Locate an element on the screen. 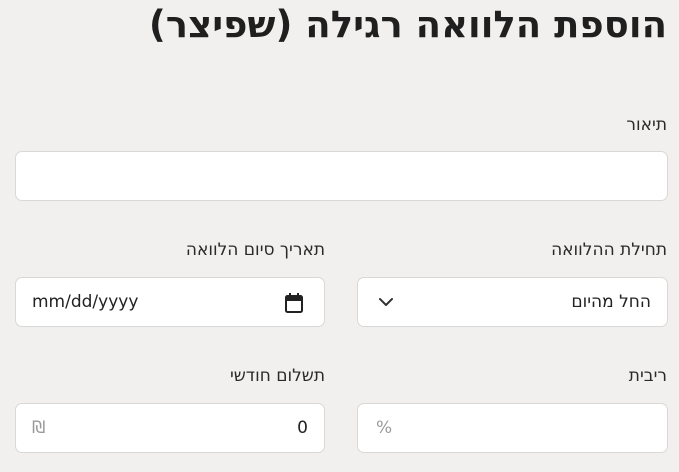 The height and width of the screenshot is (472, 679). date-placeholder: mm/dd/yyyy is located at coordinates (85, 302).